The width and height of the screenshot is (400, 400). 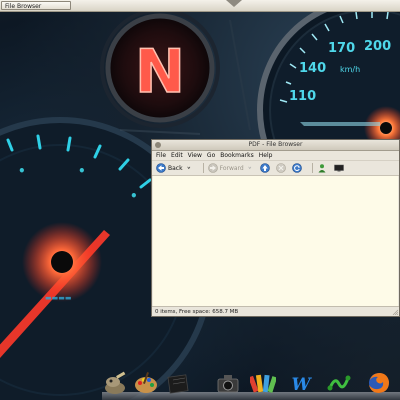 What do you see at coordinates (266, 155) in the screenshot?
I see `menu-help: Help` at bounding box center [266, 155].